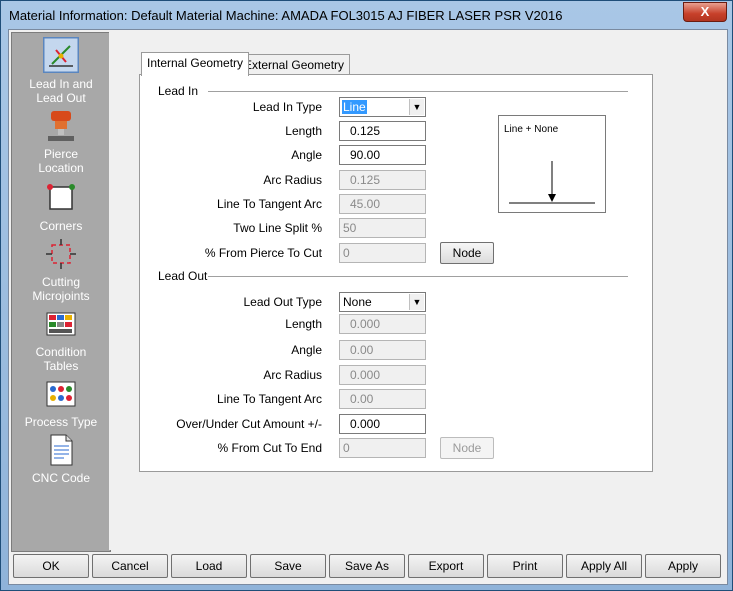 Image resolution: width=733 pixels, height=591 pixels. What do you see at coordinates (61, 394) in the screenshot?
I see `process-type-icon` at bounding box center [61, 394].